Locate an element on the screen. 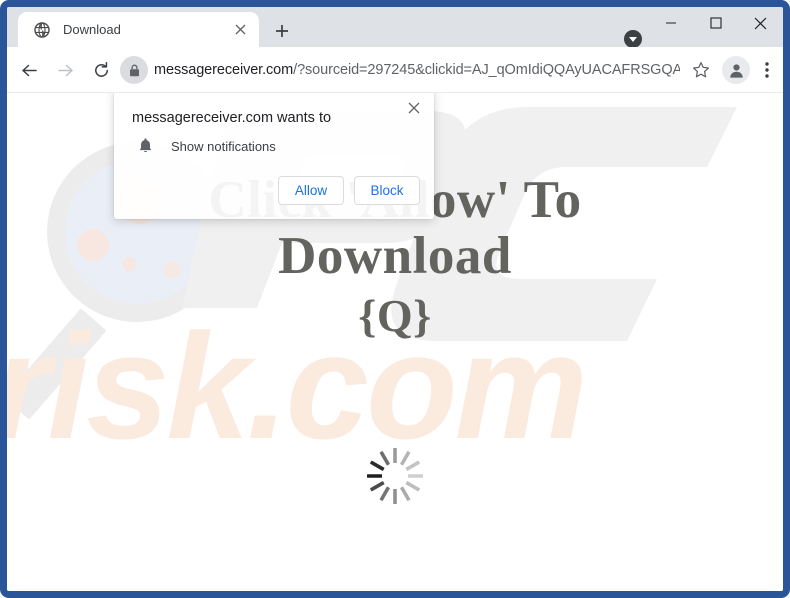  three-dot-menu-icon is located at coordinates (767, 70).